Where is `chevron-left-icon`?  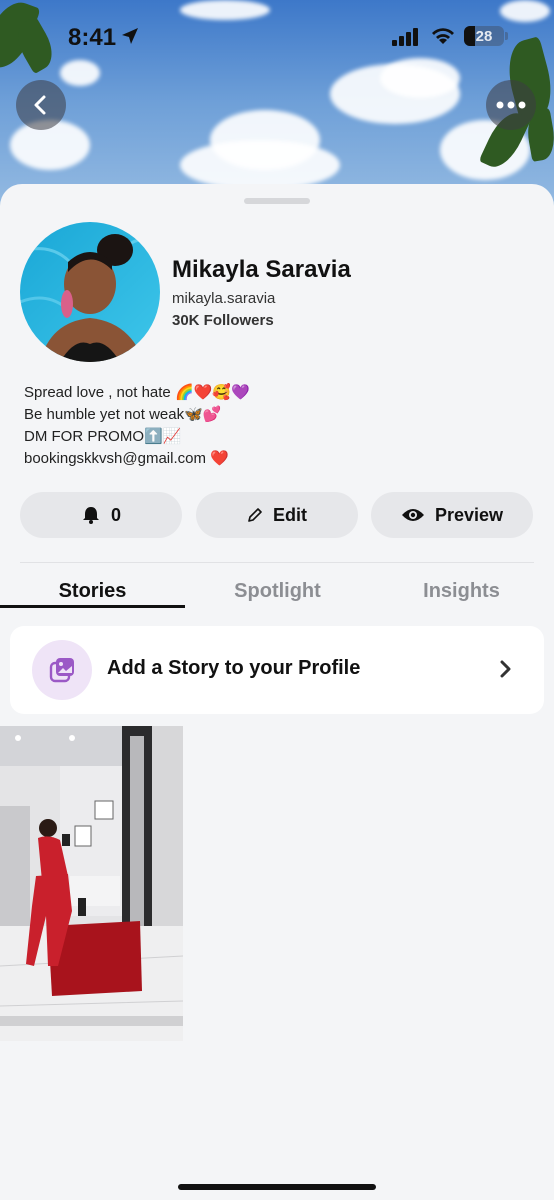
chevron-left-icon is located at coordinates (40, 105).